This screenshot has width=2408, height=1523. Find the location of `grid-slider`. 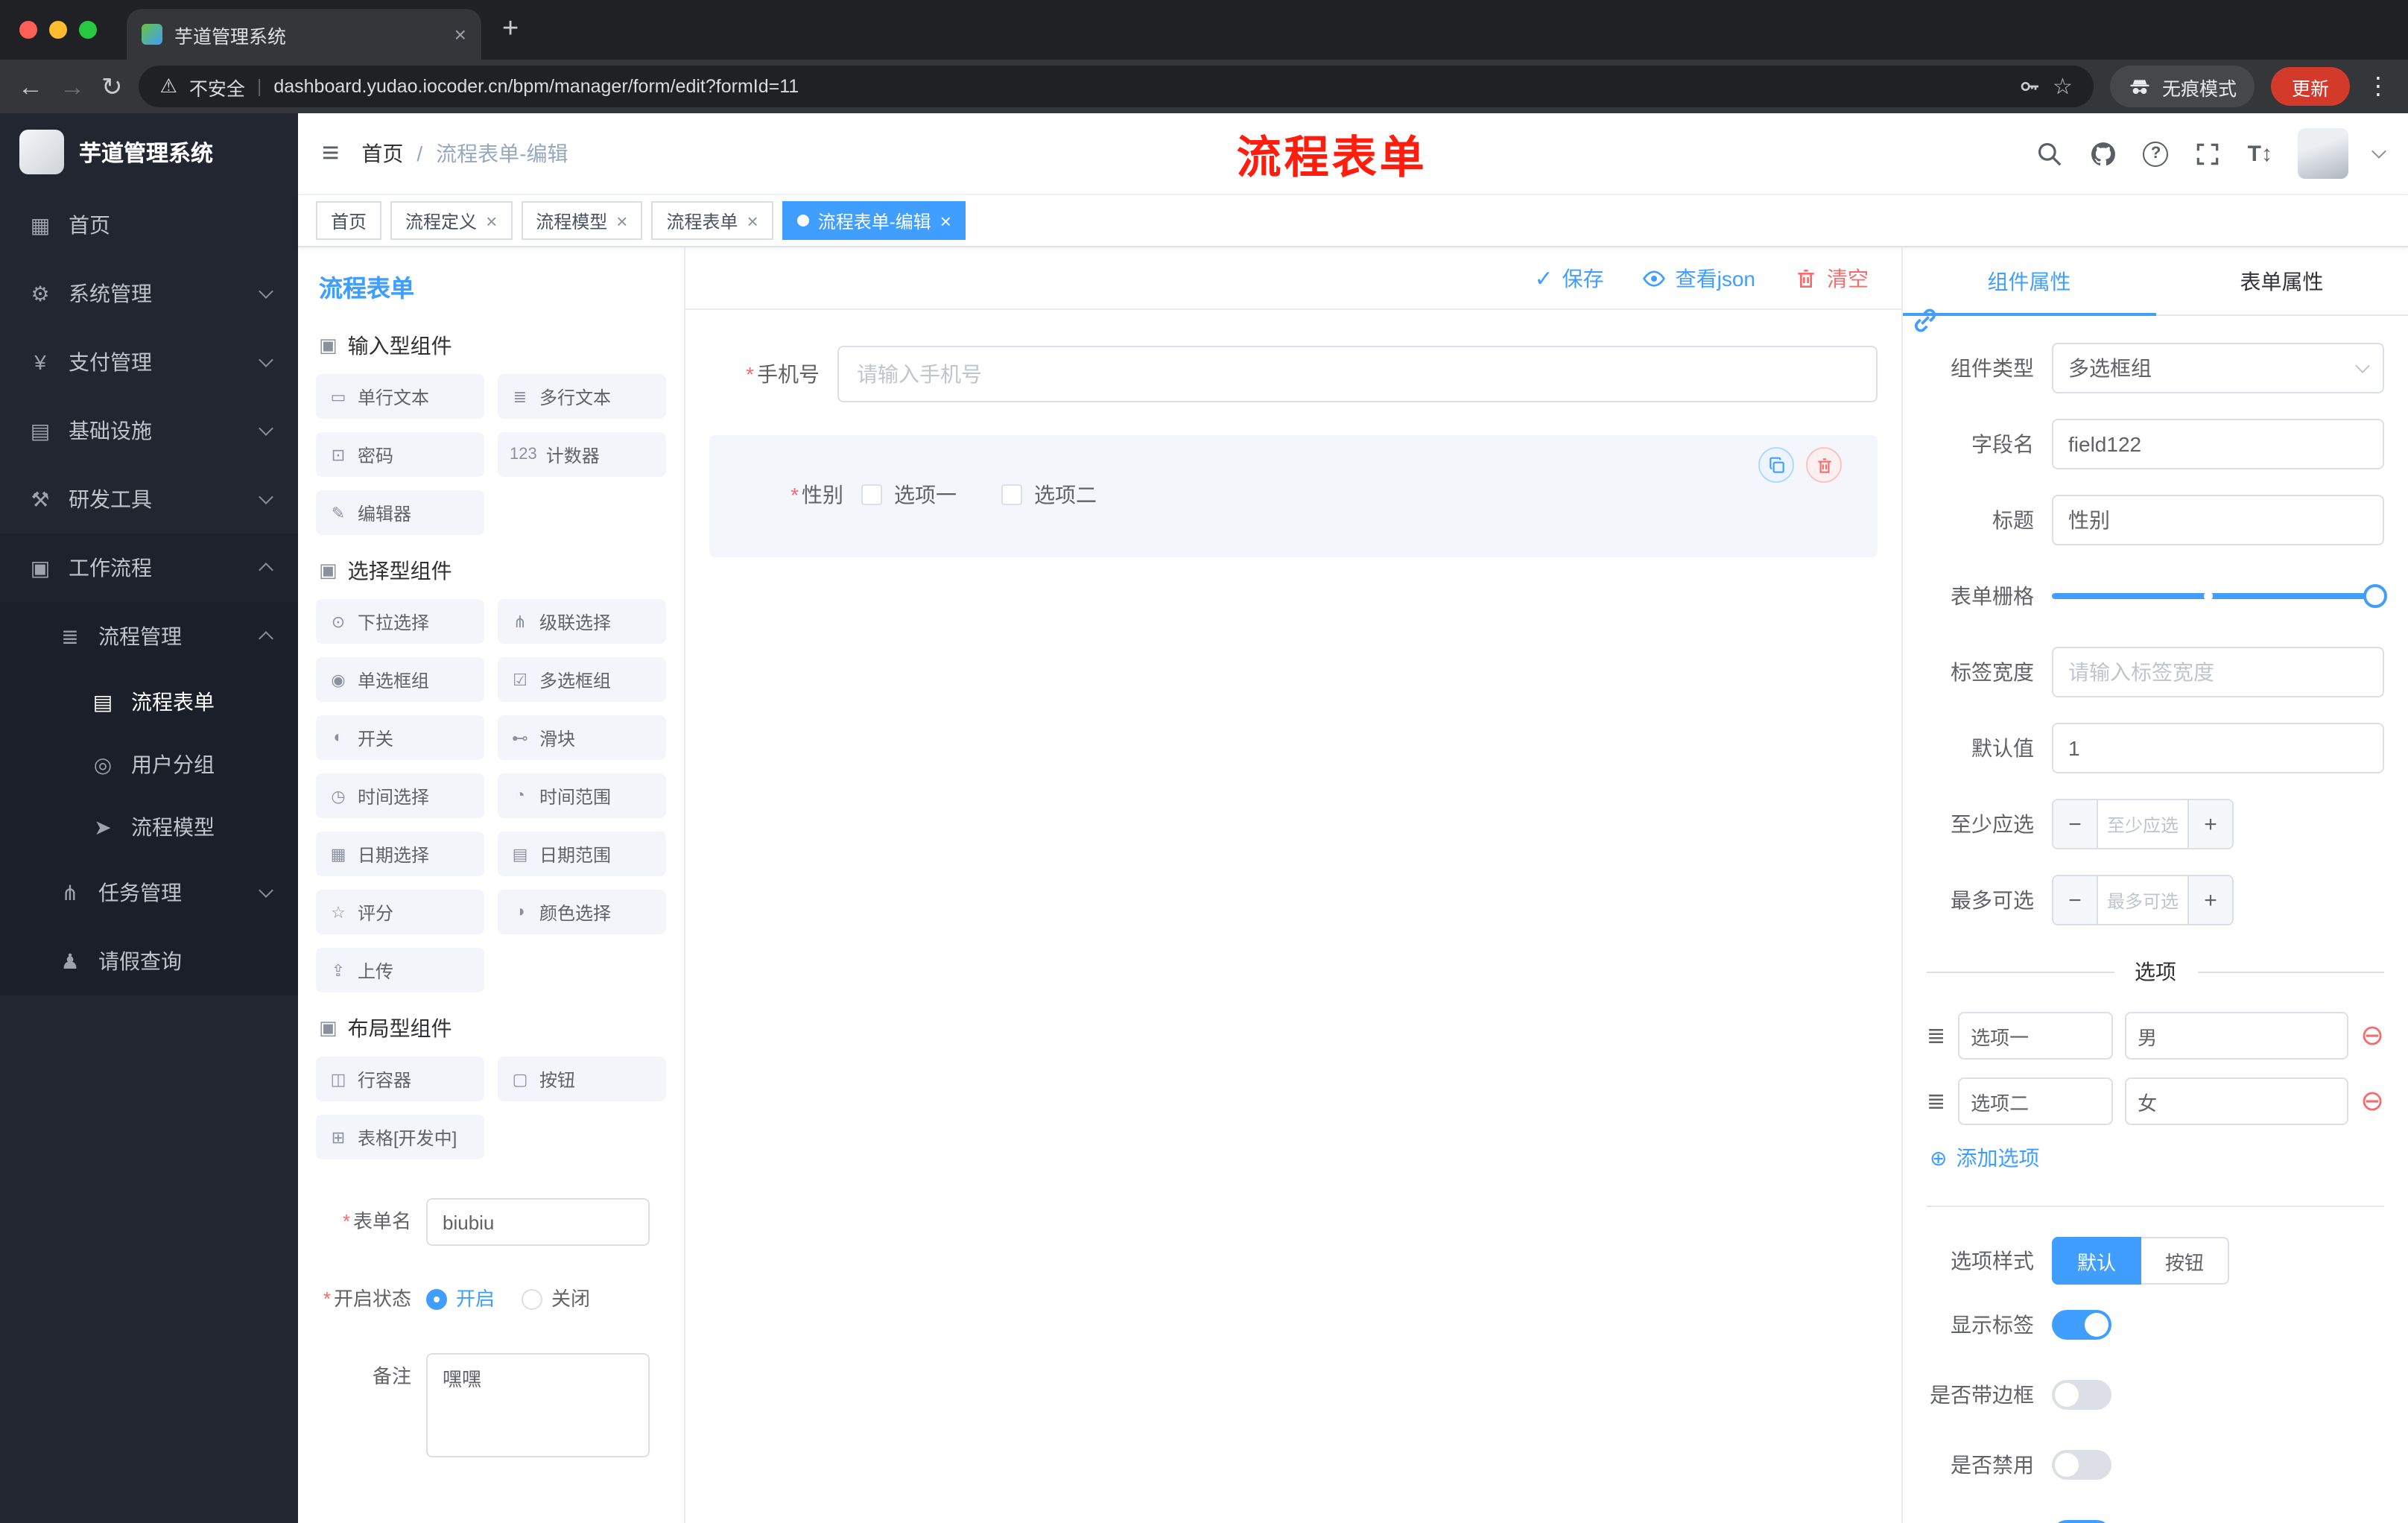

grid-slider is located at coordinates (2219, 596).